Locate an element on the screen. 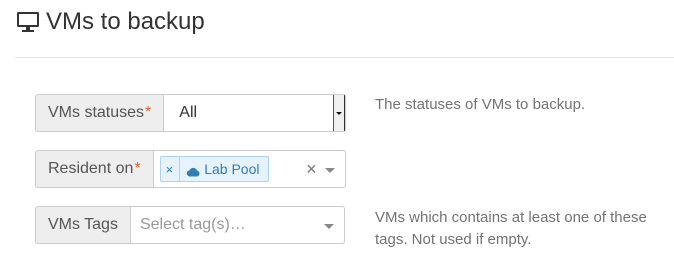 The height and width of the screenshot is (279, 674). section-title: VMs to backup is located at coordinates (125, 21).